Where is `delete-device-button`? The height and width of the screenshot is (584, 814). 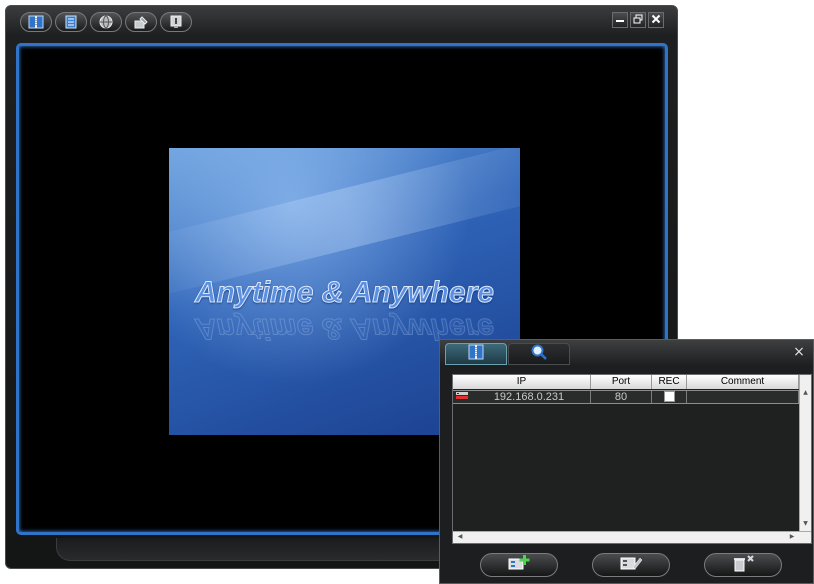
delete-device-button is located at coordinates (743, 565).